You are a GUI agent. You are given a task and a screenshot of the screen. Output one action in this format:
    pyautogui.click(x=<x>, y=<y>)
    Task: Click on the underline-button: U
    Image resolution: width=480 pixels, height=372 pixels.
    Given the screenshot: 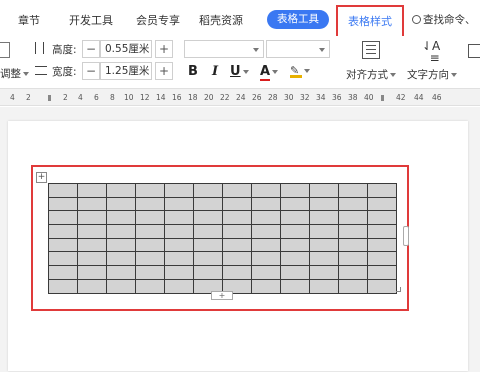 What is the action you would take?
    pyautogui.click(x=239, y=71)
    